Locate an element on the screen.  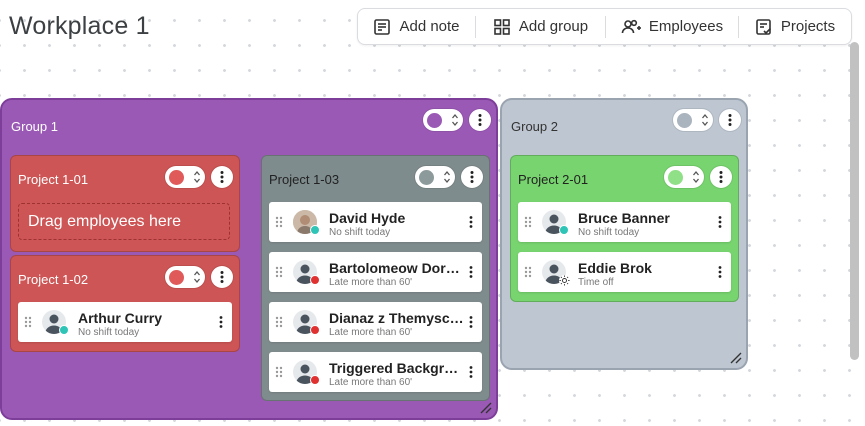
projects-button: Projects is located at coordinates (795, 26).